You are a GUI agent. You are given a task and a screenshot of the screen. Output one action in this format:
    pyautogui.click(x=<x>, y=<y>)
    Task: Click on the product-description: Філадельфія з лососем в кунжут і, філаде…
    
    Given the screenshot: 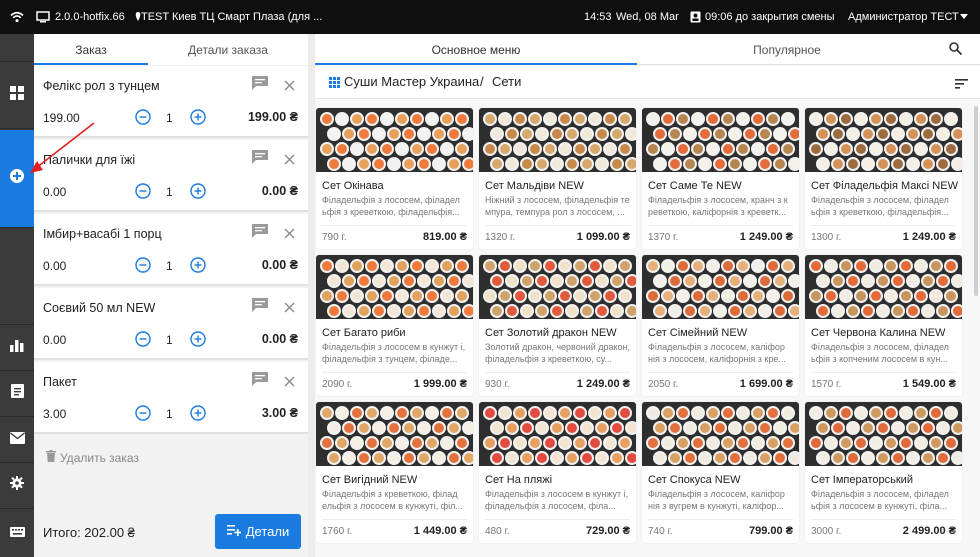 What is the action you would take?
    pyautogui.click(x=394, y=353)
    